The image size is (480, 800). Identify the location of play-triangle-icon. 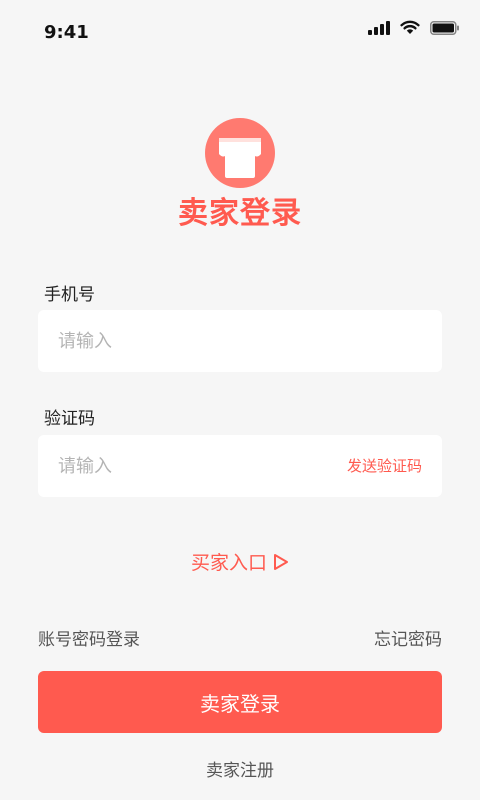
(281, 564).